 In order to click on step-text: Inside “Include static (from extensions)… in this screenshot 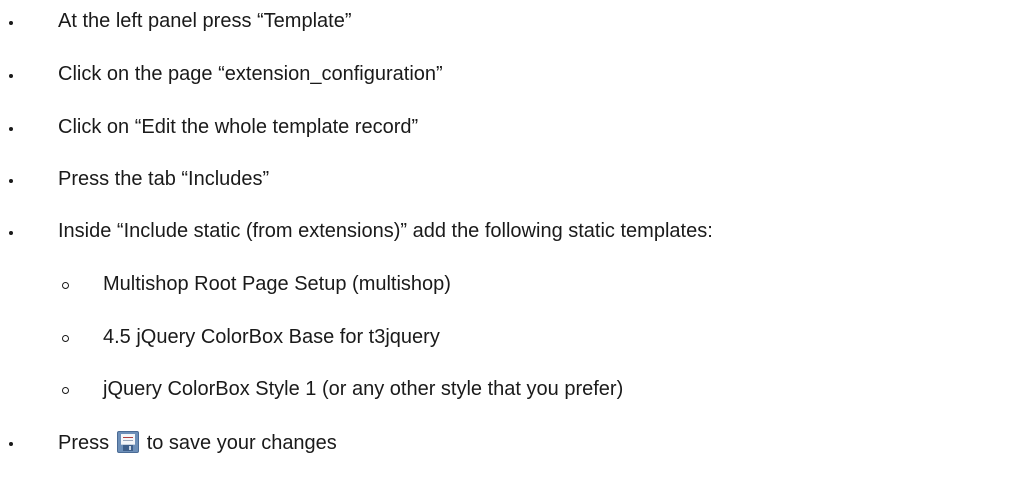, I will do `click(385, 231)`.